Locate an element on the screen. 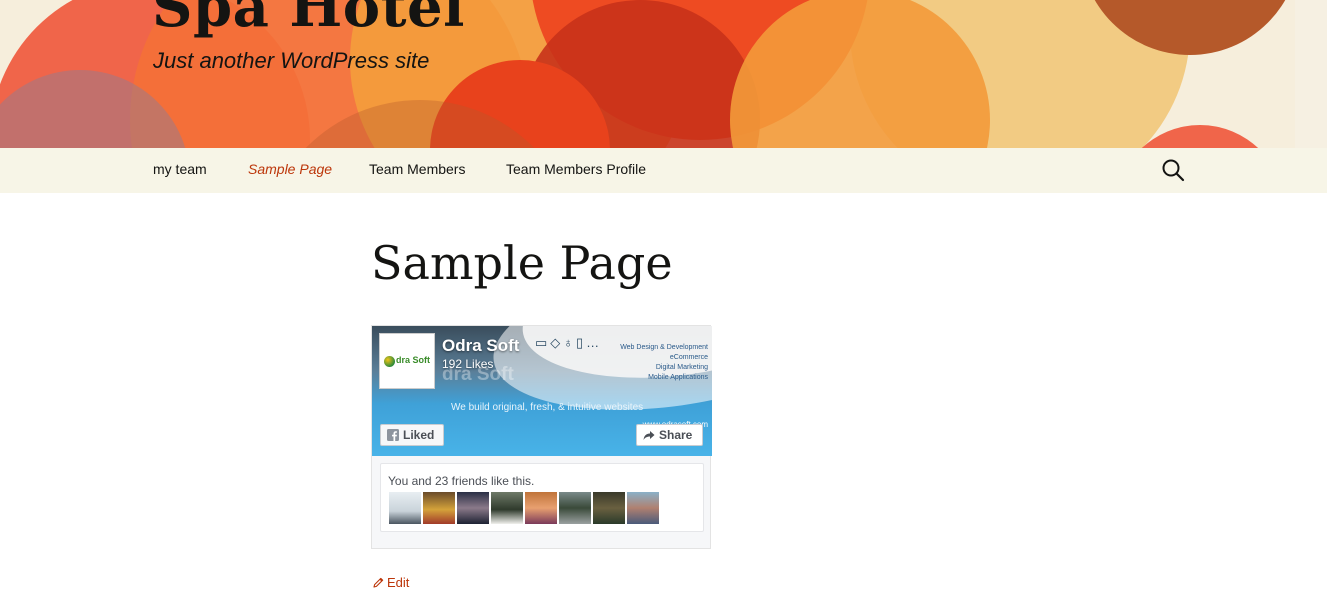 This screenshot has width=1327, height=614. facebook-page-logo: dra Soft is located at coordinates (407, 361).